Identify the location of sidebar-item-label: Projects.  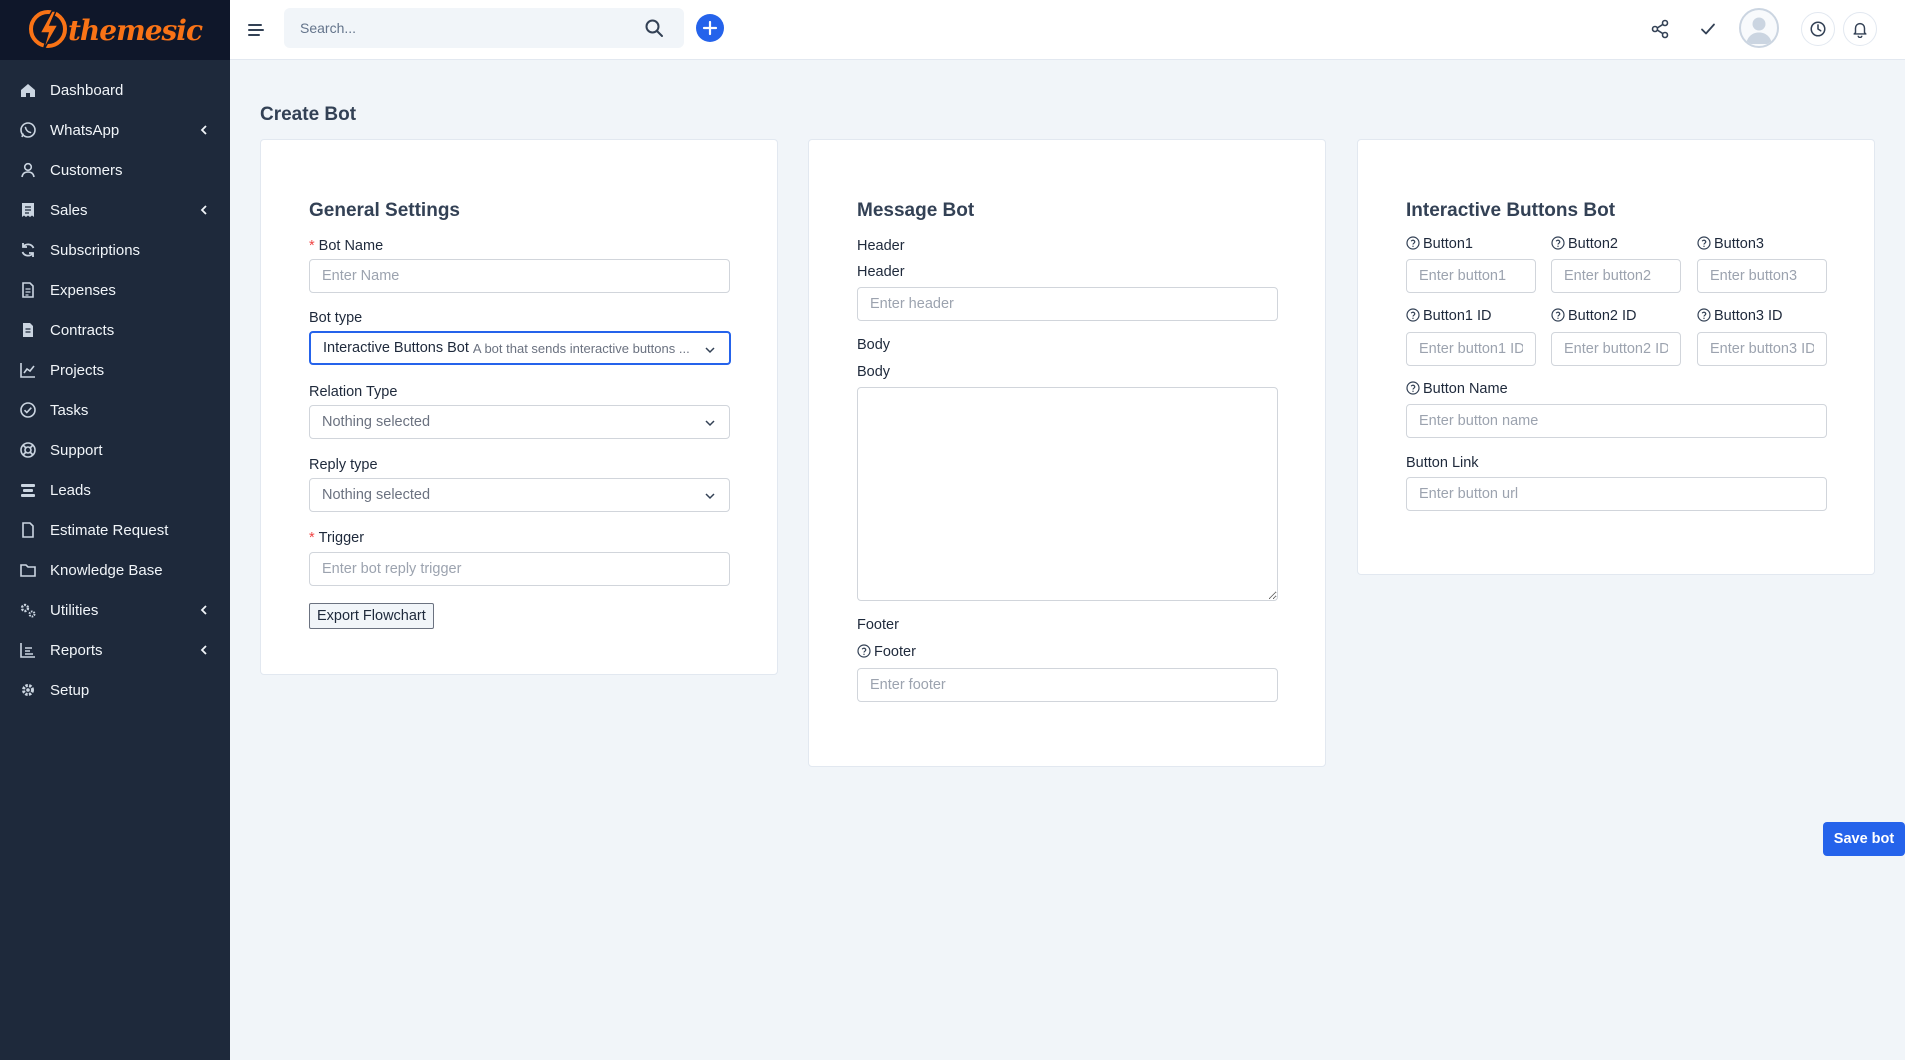
(77, 370).